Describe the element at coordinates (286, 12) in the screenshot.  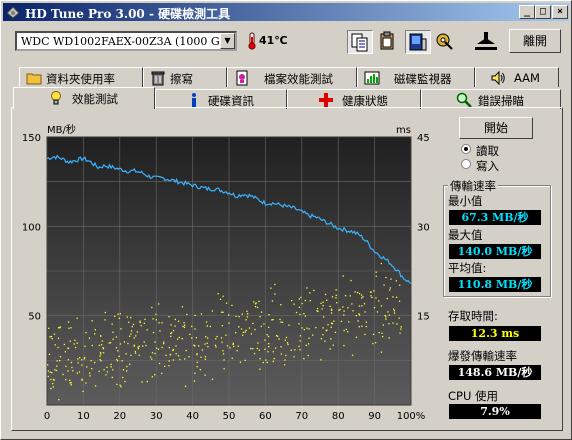
I see `title-bar: HD Tune Pro 3.00 - 硬碟檢測工具 _ □ ×` at that location.